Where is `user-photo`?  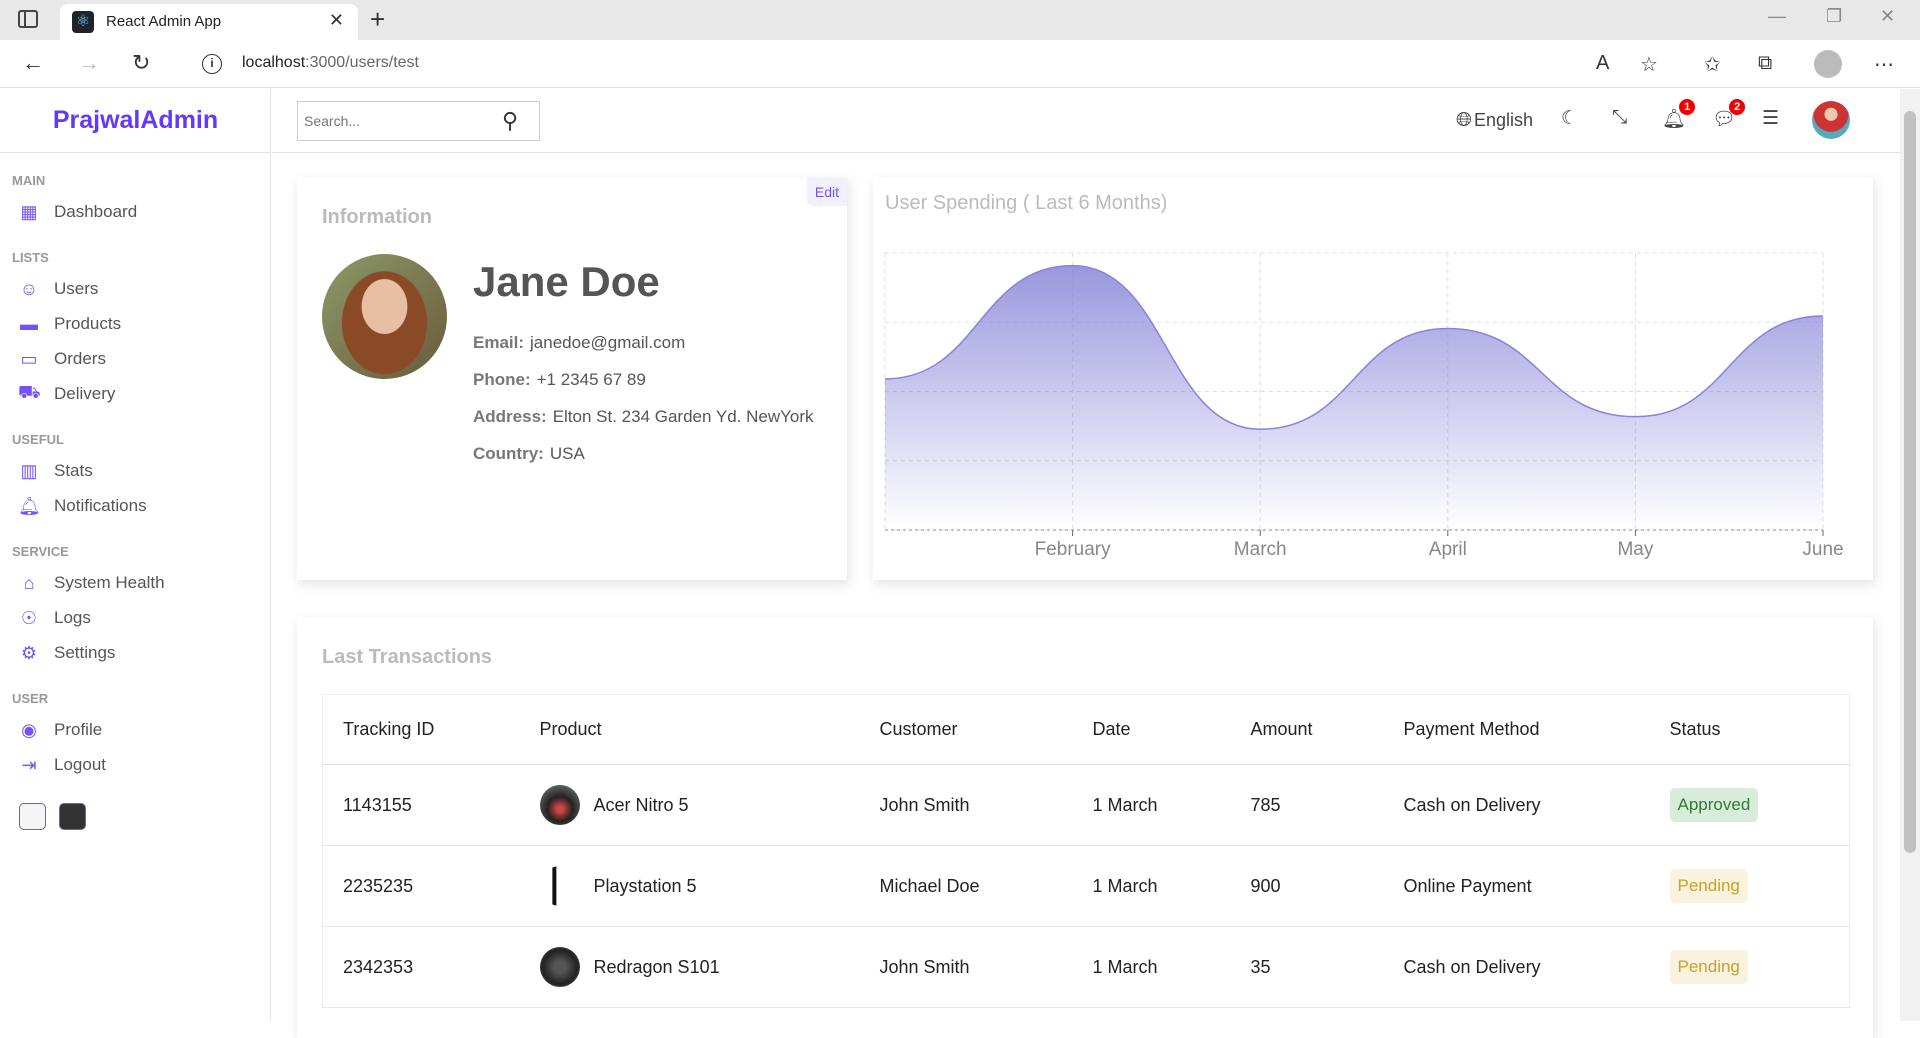 user-photo is located at coordinates (384, 316).